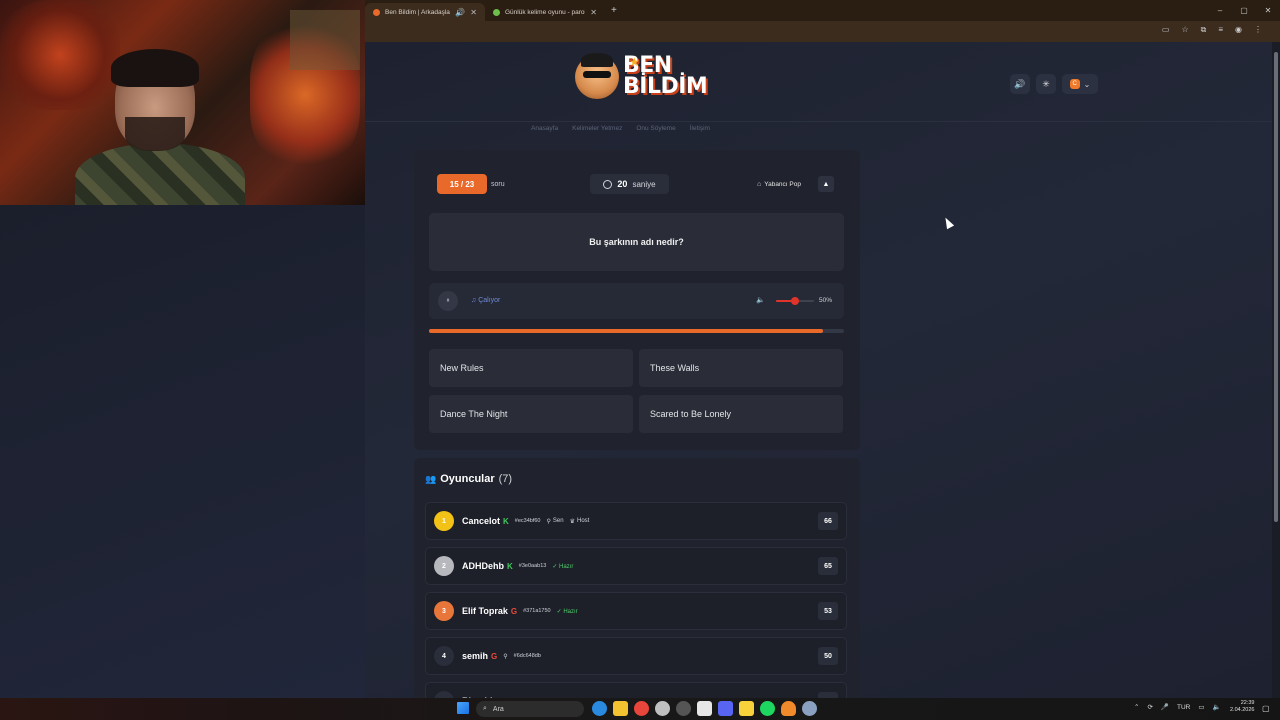 The image size is (1280, 720). What do you see at coordinates (530, 709) in the screenshot?
I see `taskbar-search: ⌕ Ara` at bounding box center [530, 709].